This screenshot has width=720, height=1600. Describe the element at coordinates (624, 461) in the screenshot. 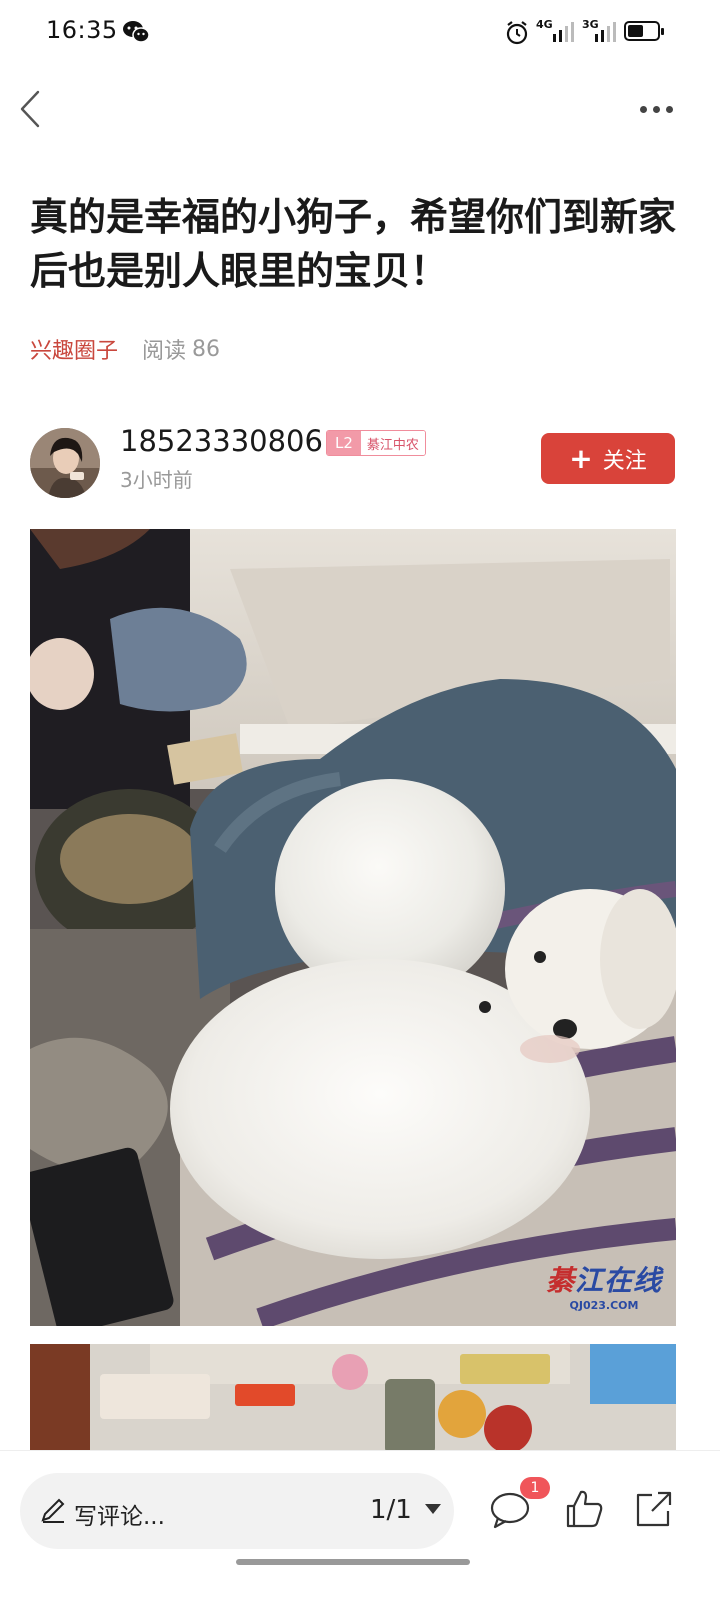

I see `follow-label: 关注` at that location.